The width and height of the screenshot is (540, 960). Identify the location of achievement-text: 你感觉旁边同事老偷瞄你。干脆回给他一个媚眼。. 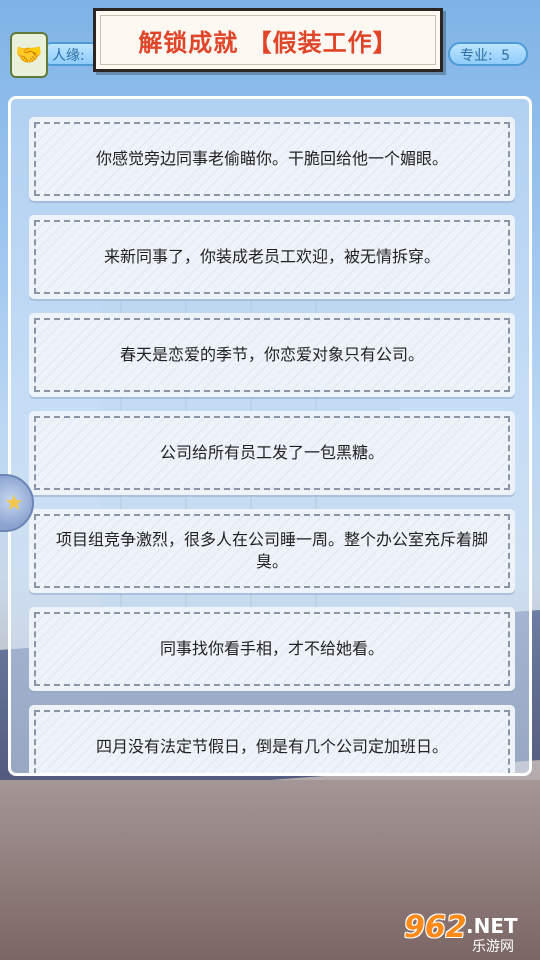
(271, 158).